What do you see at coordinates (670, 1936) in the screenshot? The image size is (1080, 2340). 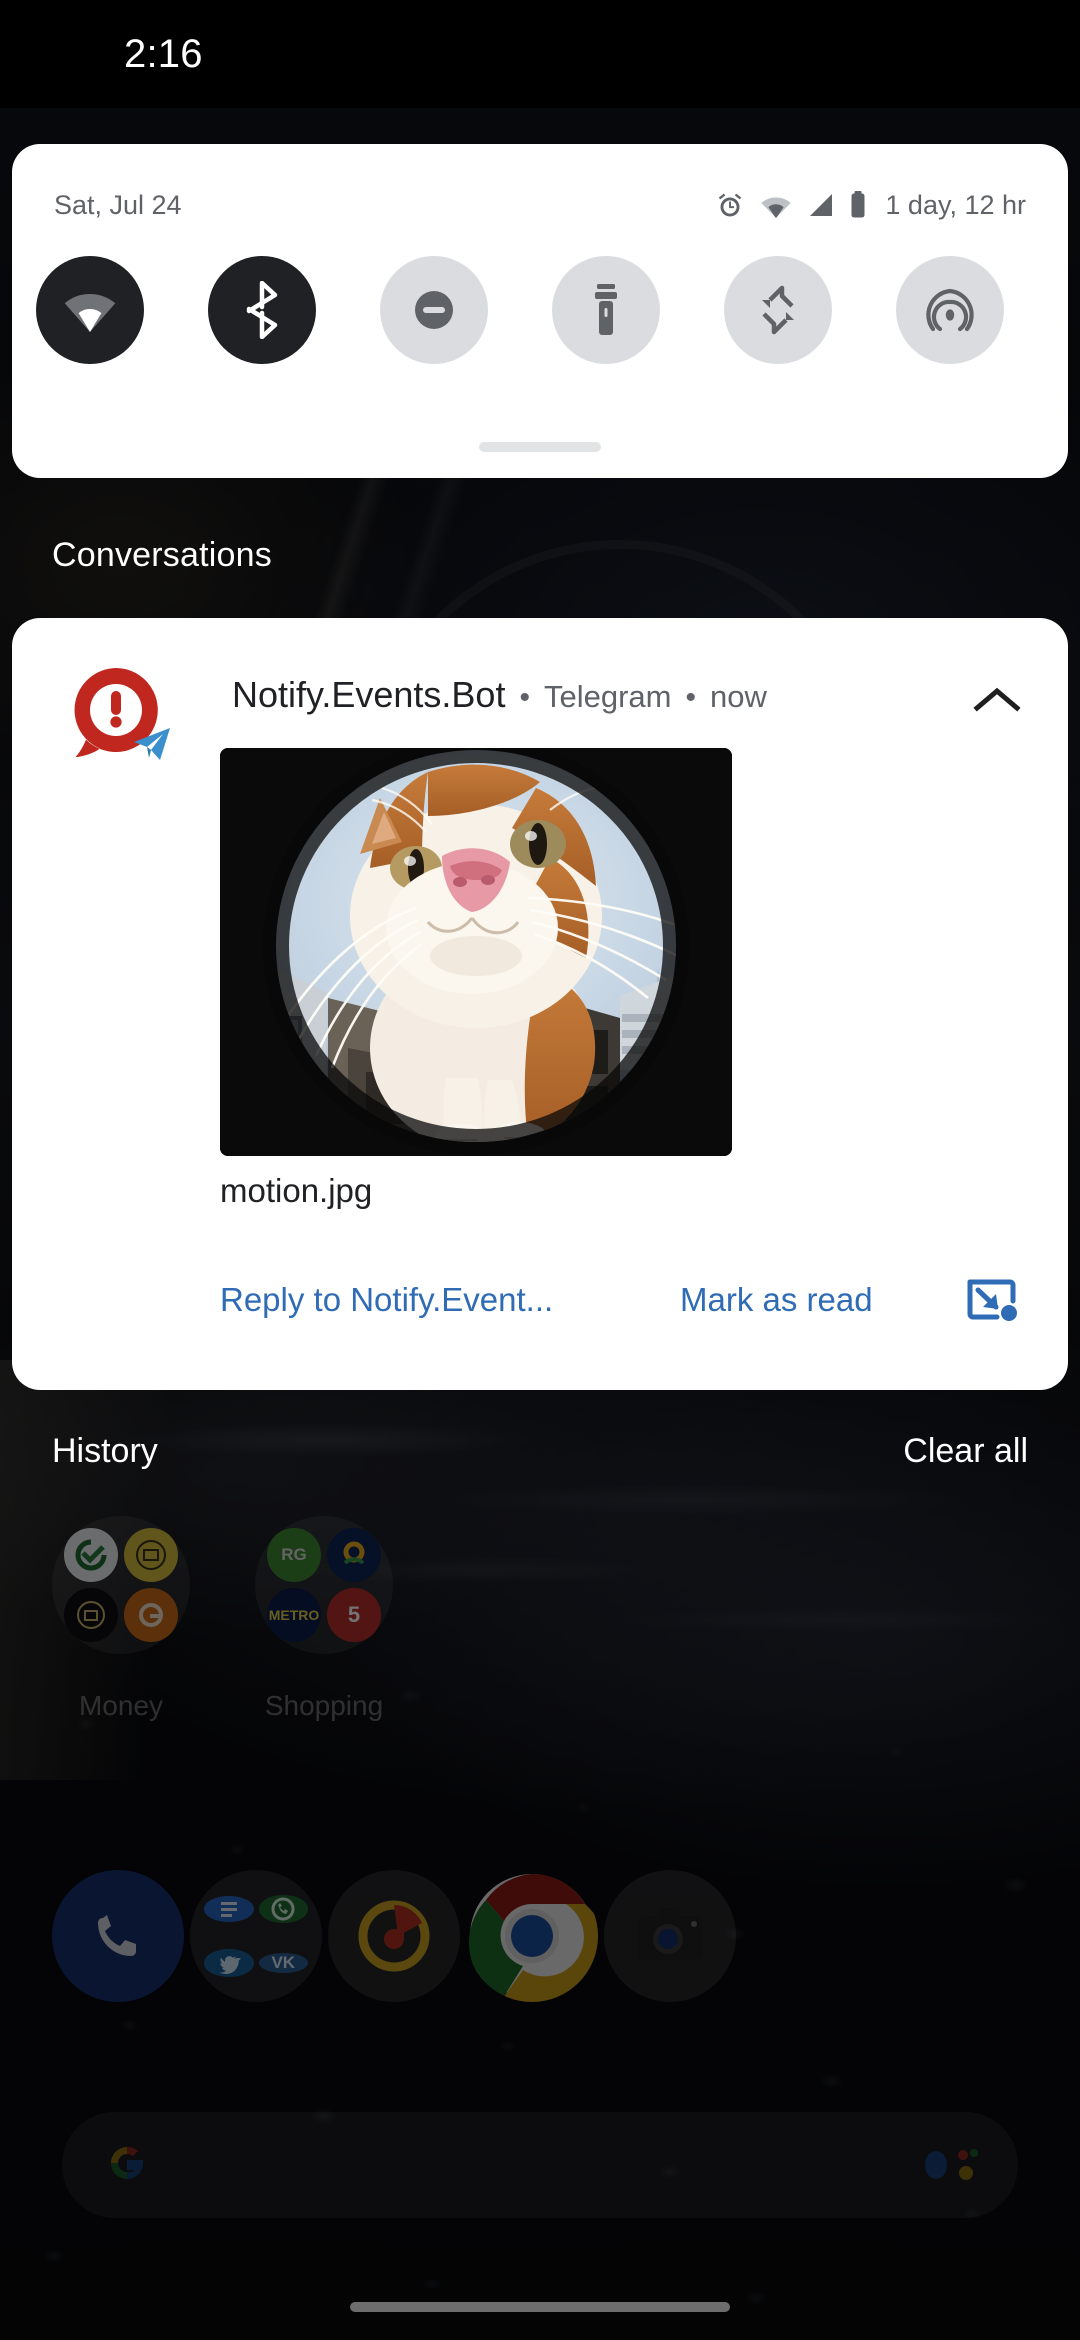 I see `dock-camera` at bounding box center [670, 1936].